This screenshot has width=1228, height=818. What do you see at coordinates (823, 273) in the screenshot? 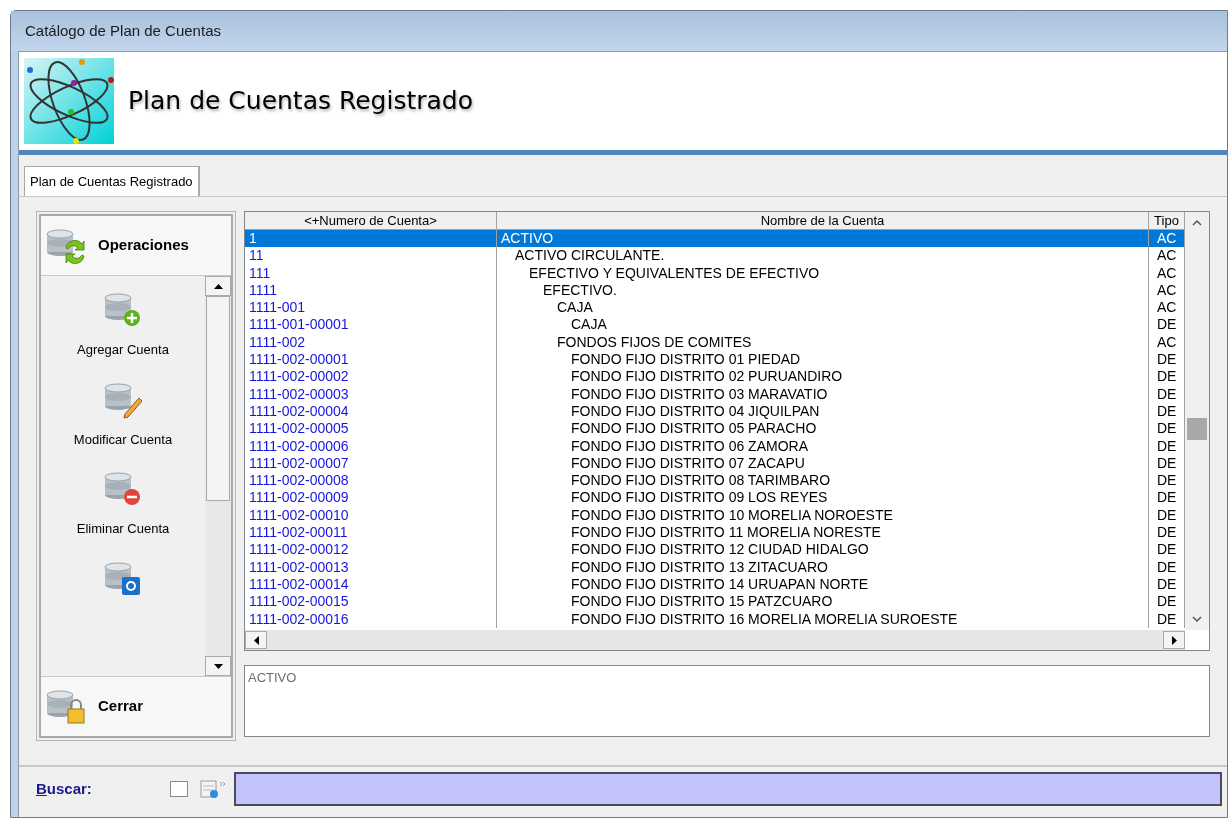
I see `table-cell: EFECTIVO Y EQUIVALENTES DE EFECTIVO` at bounding box center [823, 273].